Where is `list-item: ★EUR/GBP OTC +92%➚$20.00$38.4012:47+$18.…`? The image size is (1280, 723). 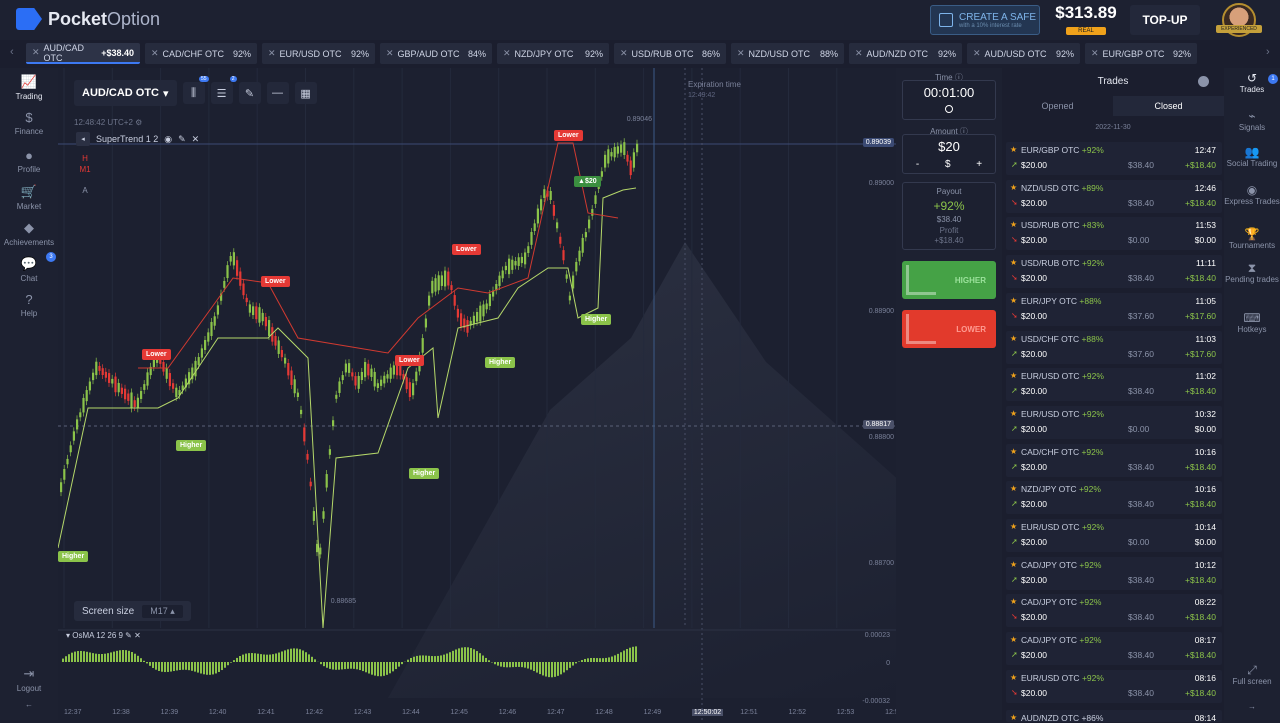
list-item: ★EUR/GBP OTC +92%➚$20.00$38.4012:47+$18.… is located at coordinates (1114, 158).